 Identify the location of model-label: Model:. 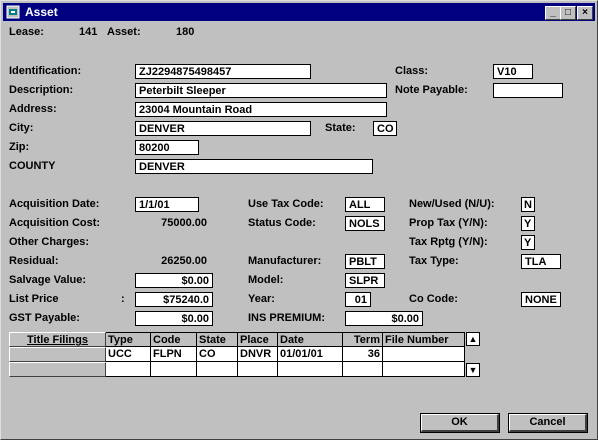
(266, 280).